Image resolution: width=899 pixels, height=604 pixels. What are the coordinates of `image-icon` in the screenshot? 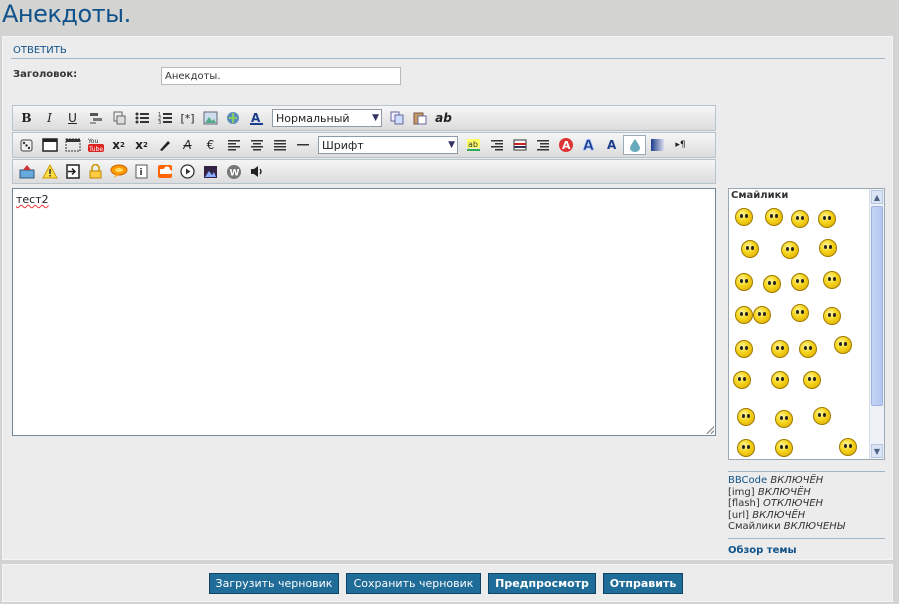 It's located at (210, 118).